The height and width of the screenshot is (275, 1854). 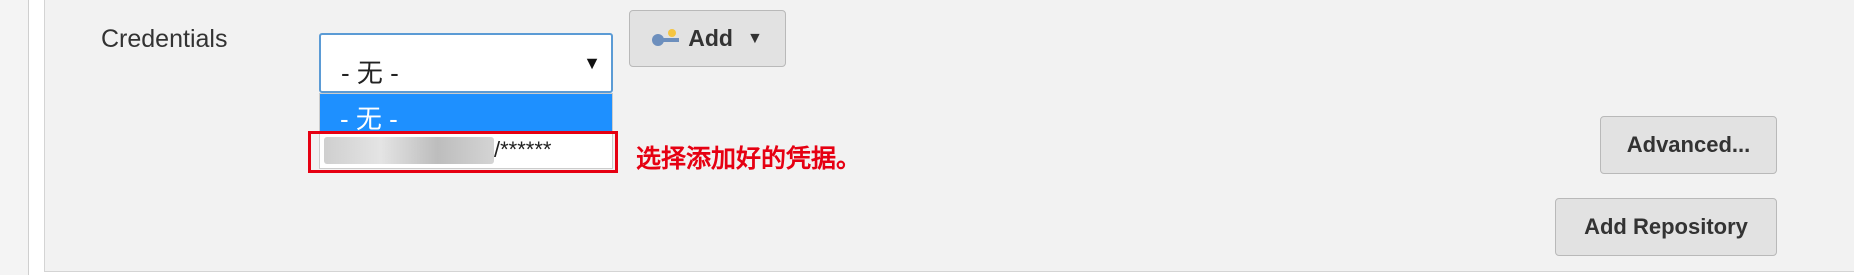 What do you see at coordinates (754, 38) in the screenshot?
I see `caret-down-icon: ▼` at bounding box center [754, 38].